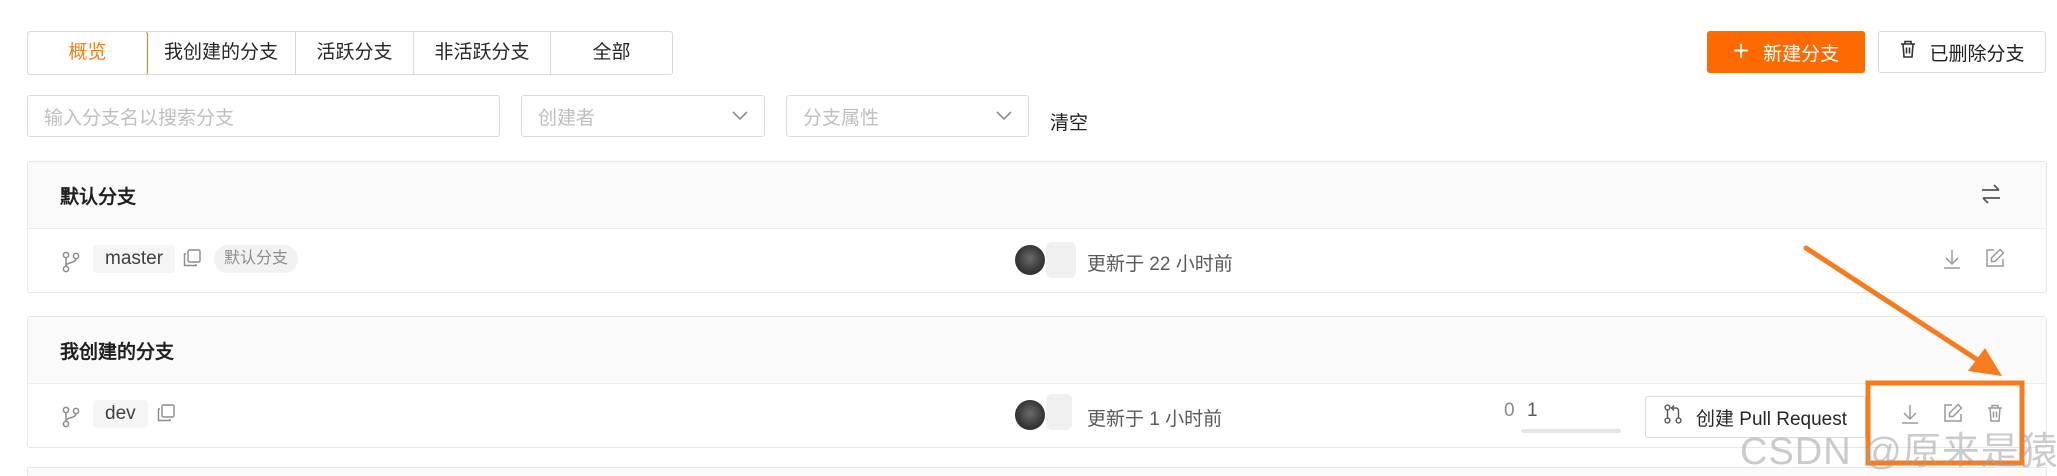 The image size is (2057, 476). Describe the element at coordinates (1985, 362) in the screenshot. I see `annotation-arrowhead` at that location.